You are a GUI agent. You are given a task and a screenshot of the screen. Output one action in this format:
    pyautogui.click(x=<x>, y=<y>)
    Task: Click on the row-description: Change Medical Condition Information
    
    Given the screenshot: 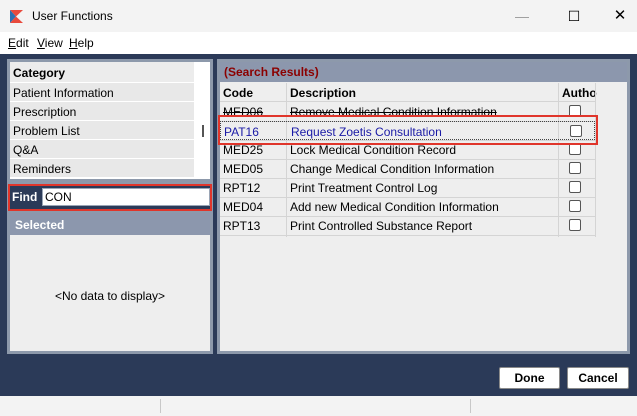 What is the action you would take?
    pyautogui.click(x=392, y=169)
    